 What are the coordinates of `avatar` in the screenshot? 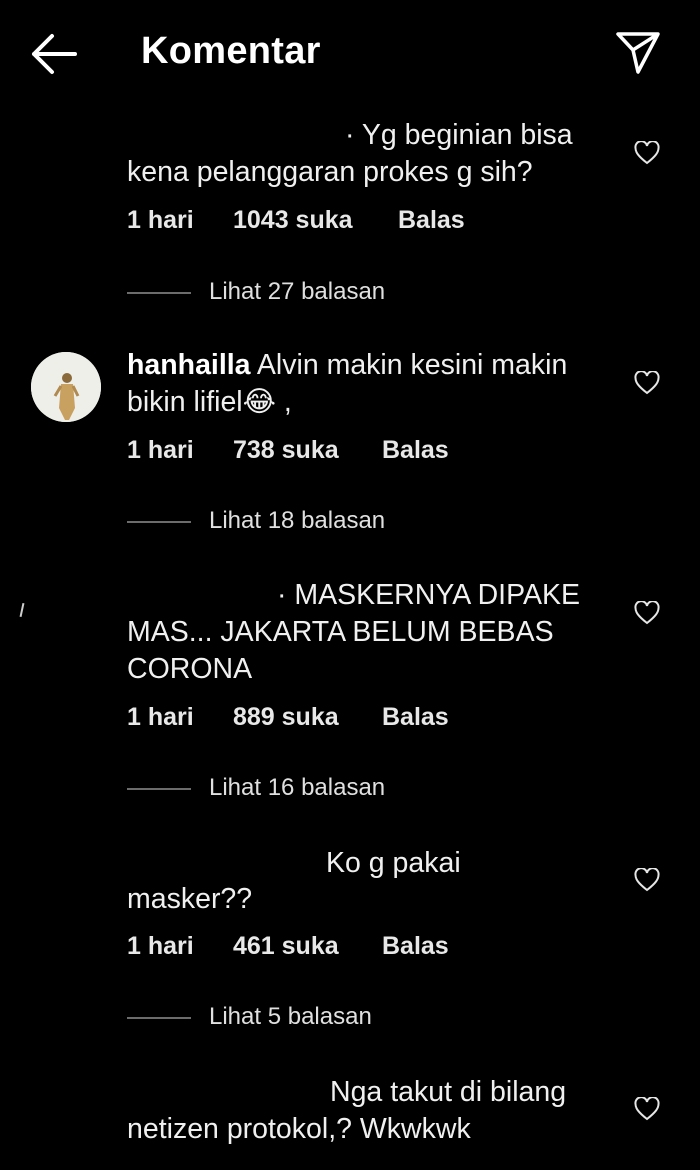 It's located at (66, 387).